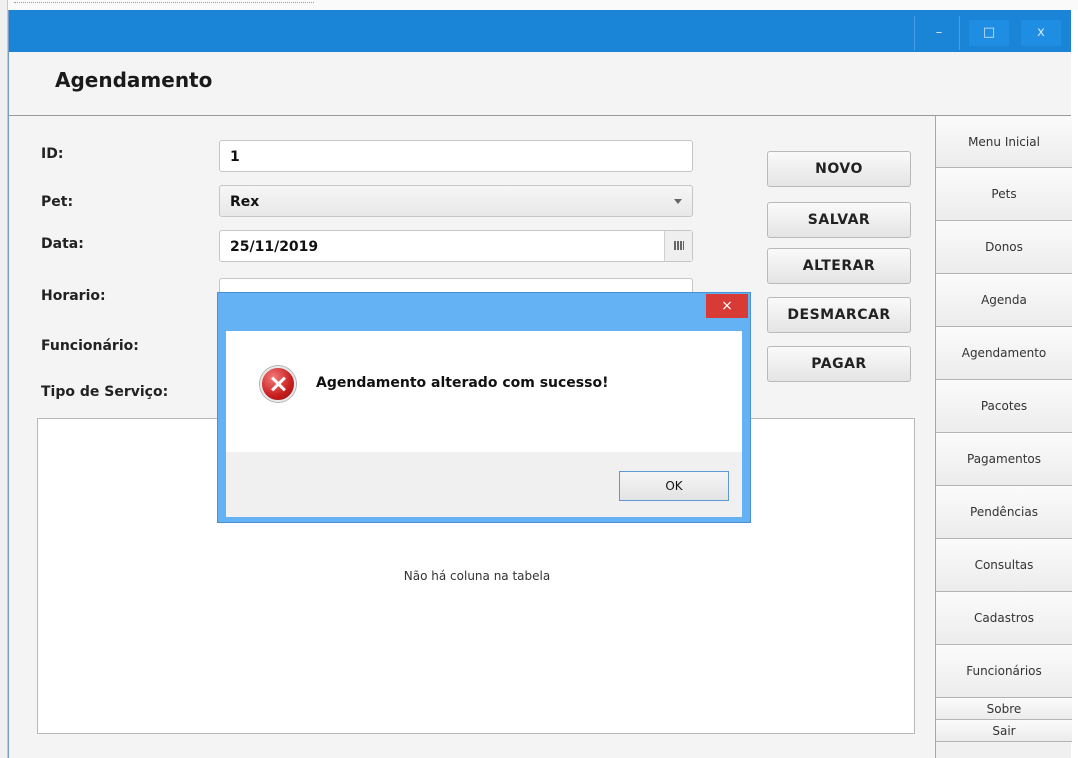 This screenshot has height=758, width=1078. What do you see at coordinates (164, 3) in the screenshot?
I see `background-text-fragment` at bounding box center [164, 3].